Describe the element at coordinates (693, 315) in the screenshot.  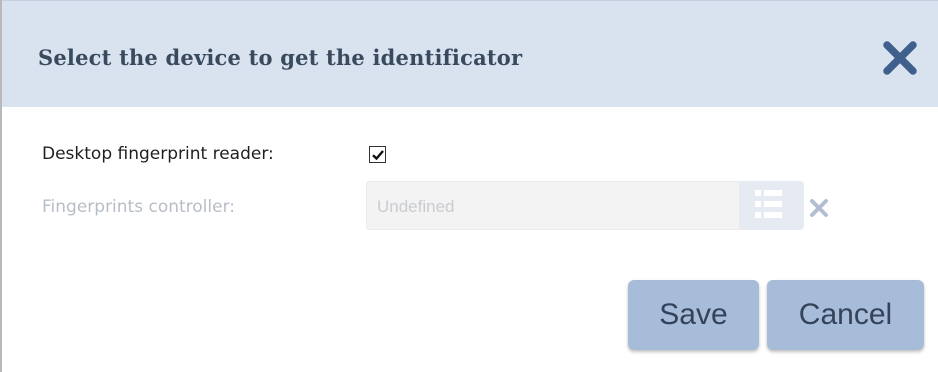
I see `save-button: Save` at that location.